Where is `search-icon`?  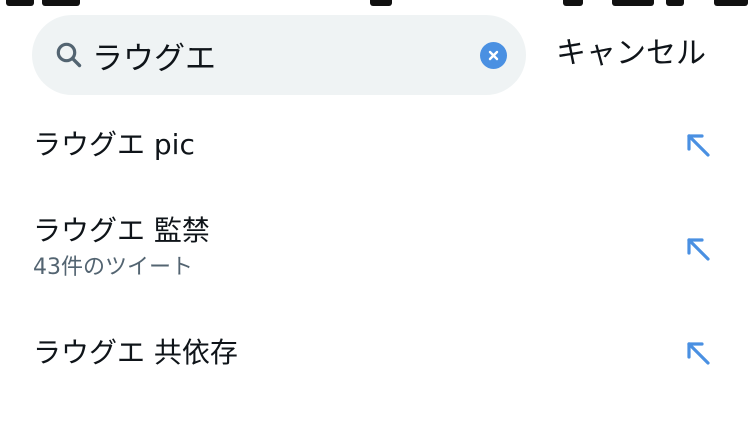 search-icon is located at coordinates (69, 55).